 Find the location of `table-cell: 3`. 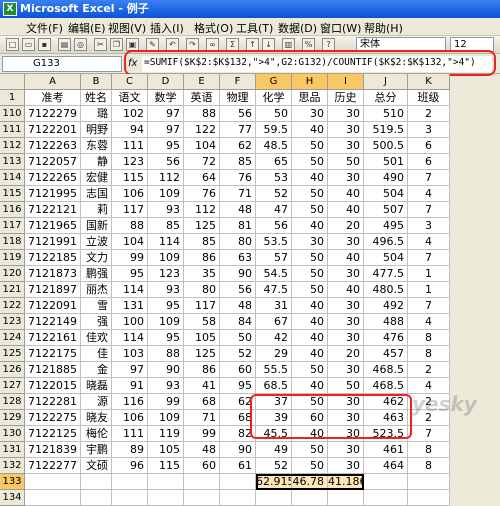

table-cell: 3 is located at coordinates (429, 226).